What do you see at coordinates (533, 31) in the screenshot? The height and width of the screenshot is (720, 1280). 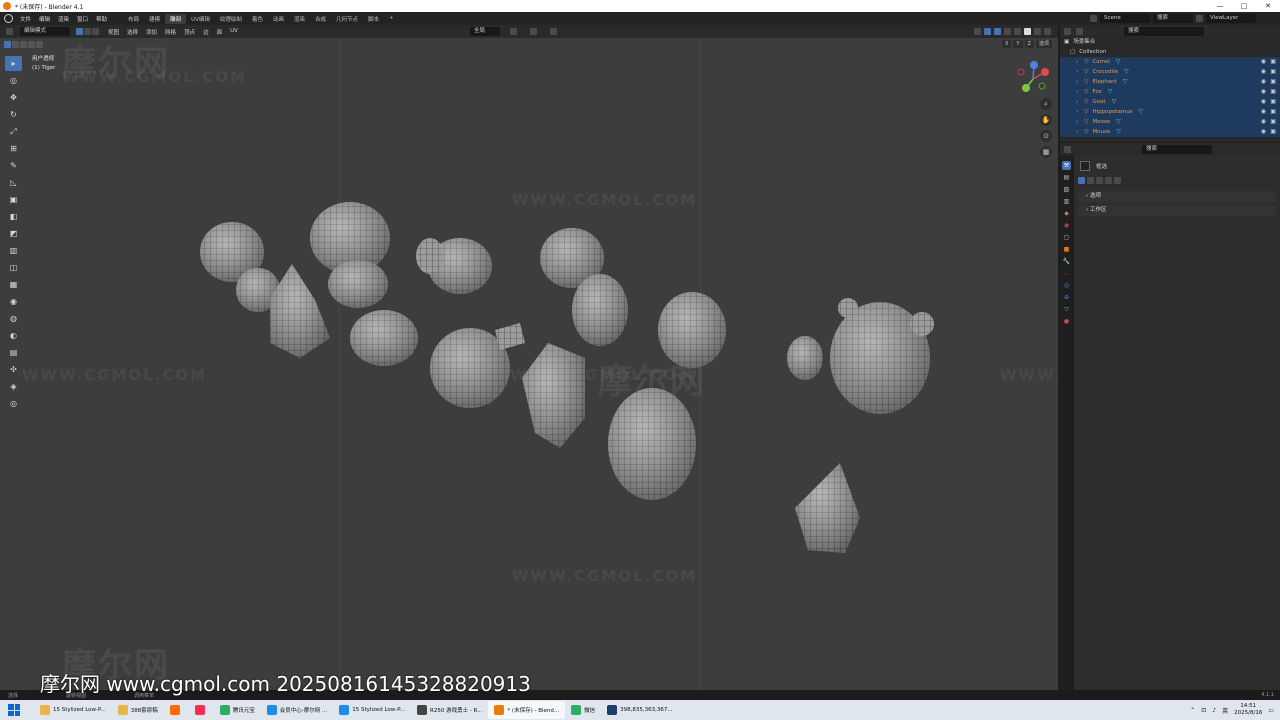 I see `snap-icon` at bounding box center [533, 31].